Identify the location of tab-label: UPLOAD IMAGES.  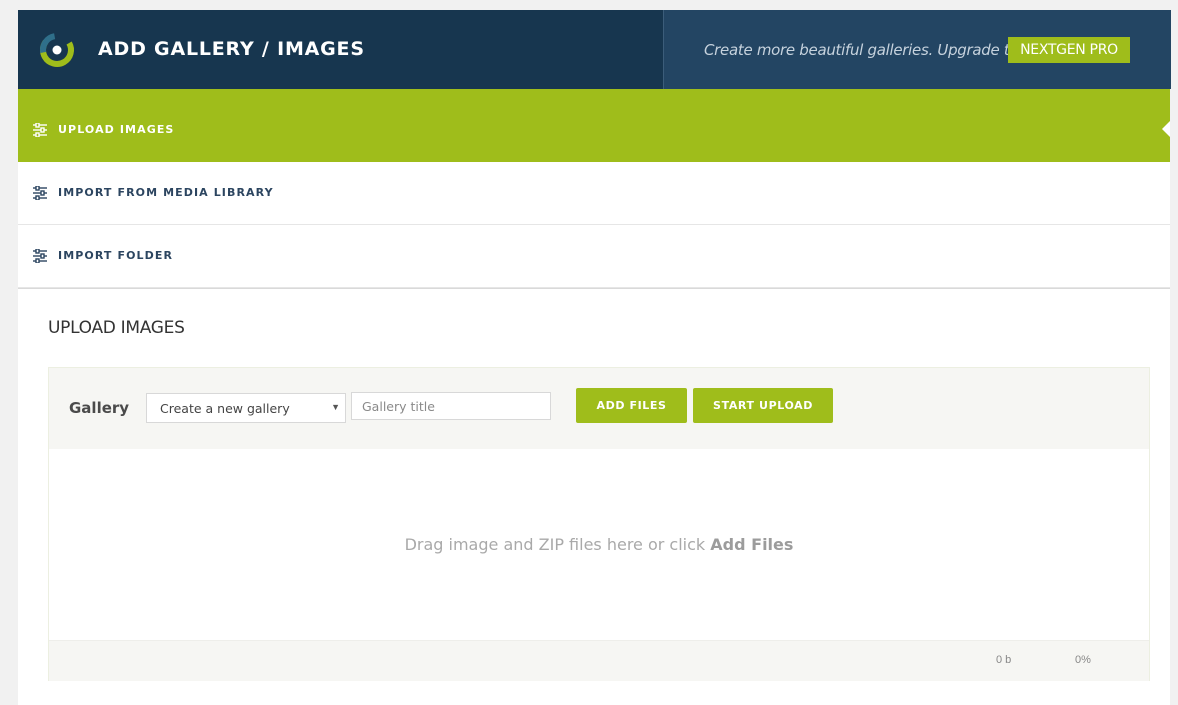
(116, 129).